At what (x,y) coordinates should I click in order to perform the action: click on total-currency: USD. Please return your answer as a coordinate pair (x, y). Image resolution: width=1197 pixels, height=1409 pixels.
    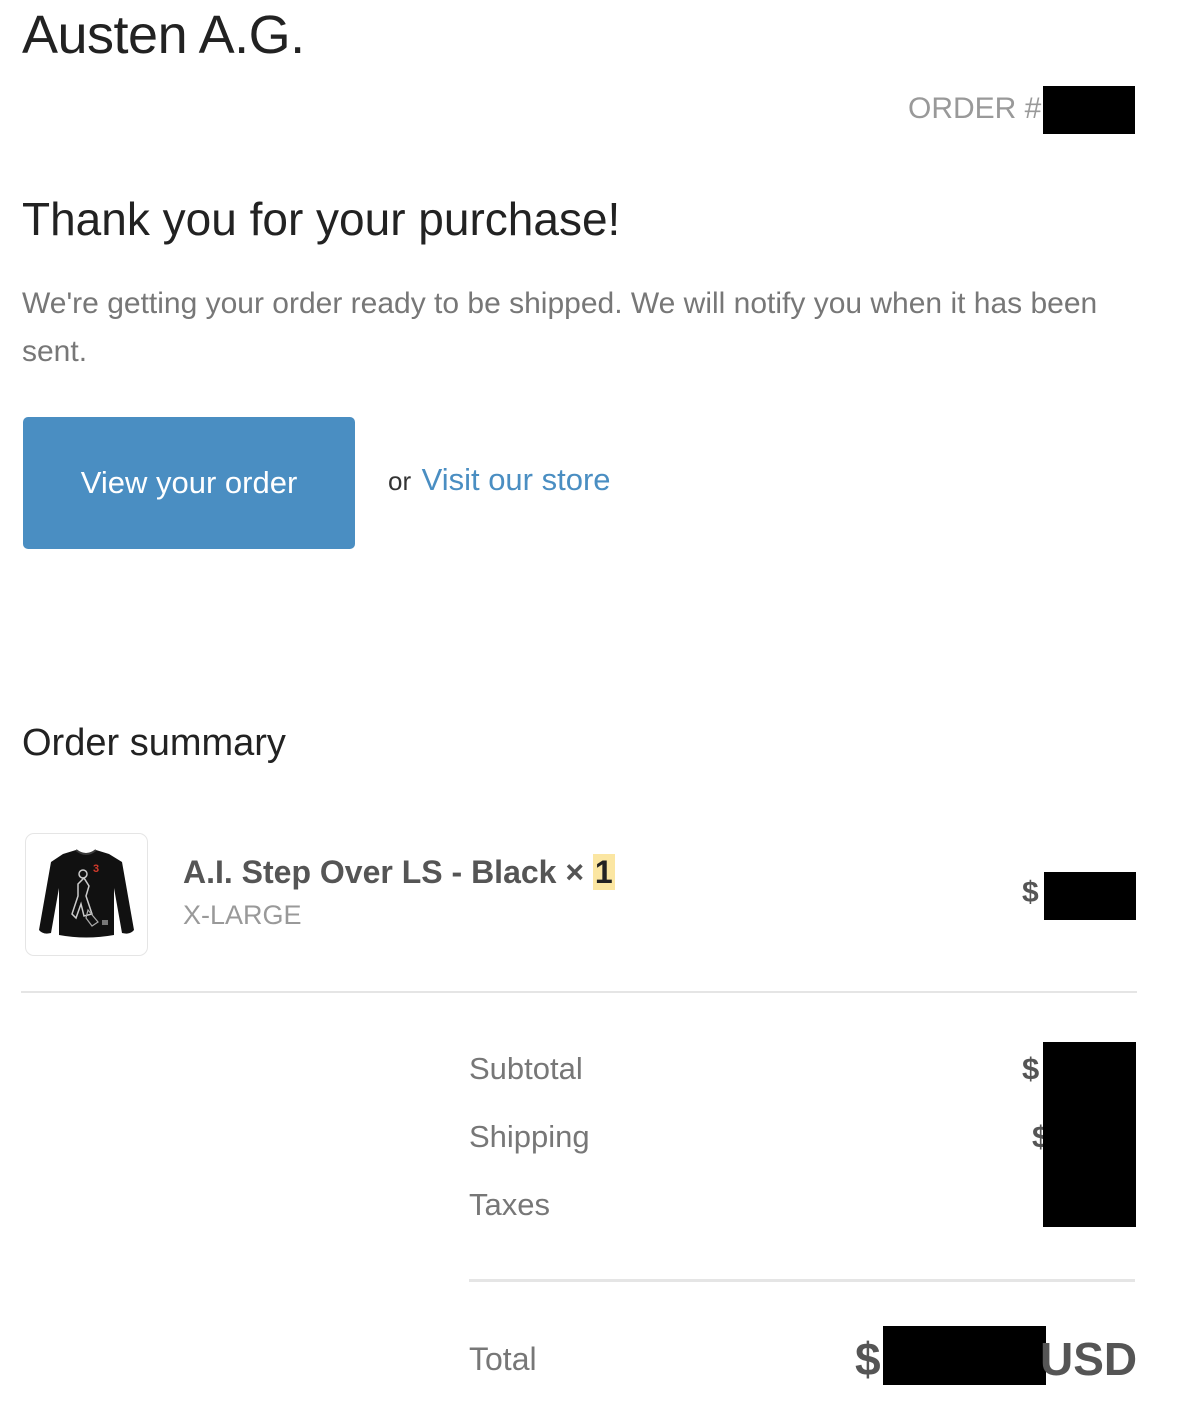
    Looking at the image, I should click on (1089, 1359).